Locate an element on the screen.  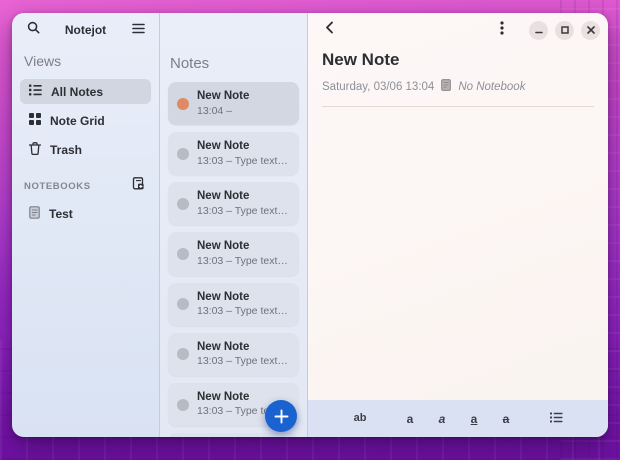
close-button is located at coordinates (590, 30).